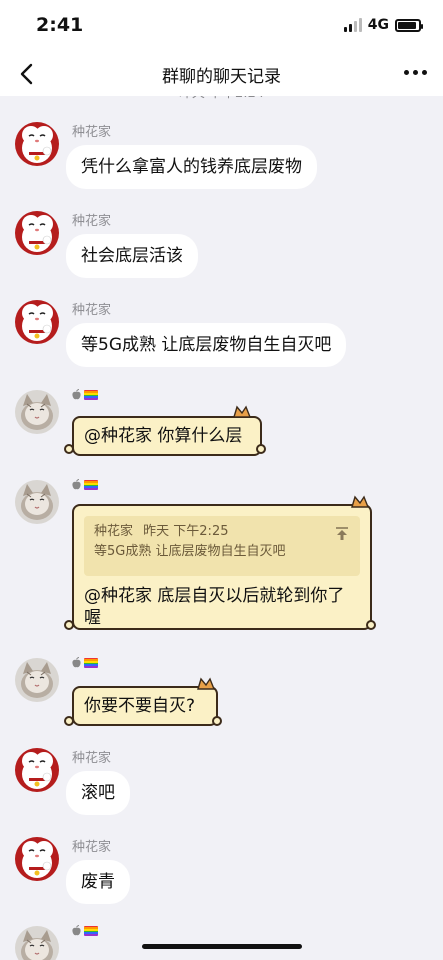  I want to click on quote-time: 昨天 下午2:25, so click(186, 531).